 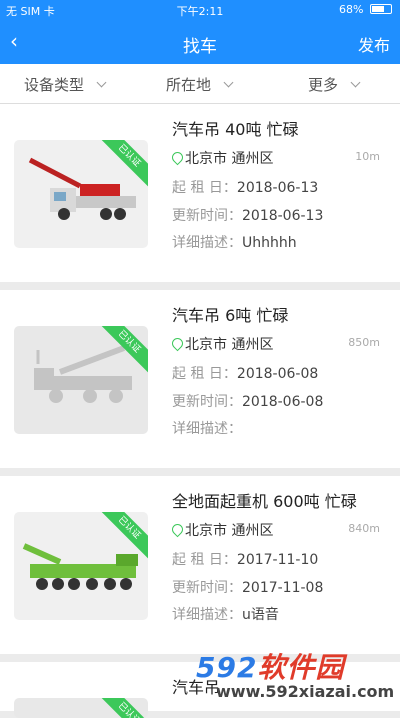 What do you see at coordinates (367, 156) in the screenshot?
I see `listing-distance: 10m` at bounding box center [367, 156].